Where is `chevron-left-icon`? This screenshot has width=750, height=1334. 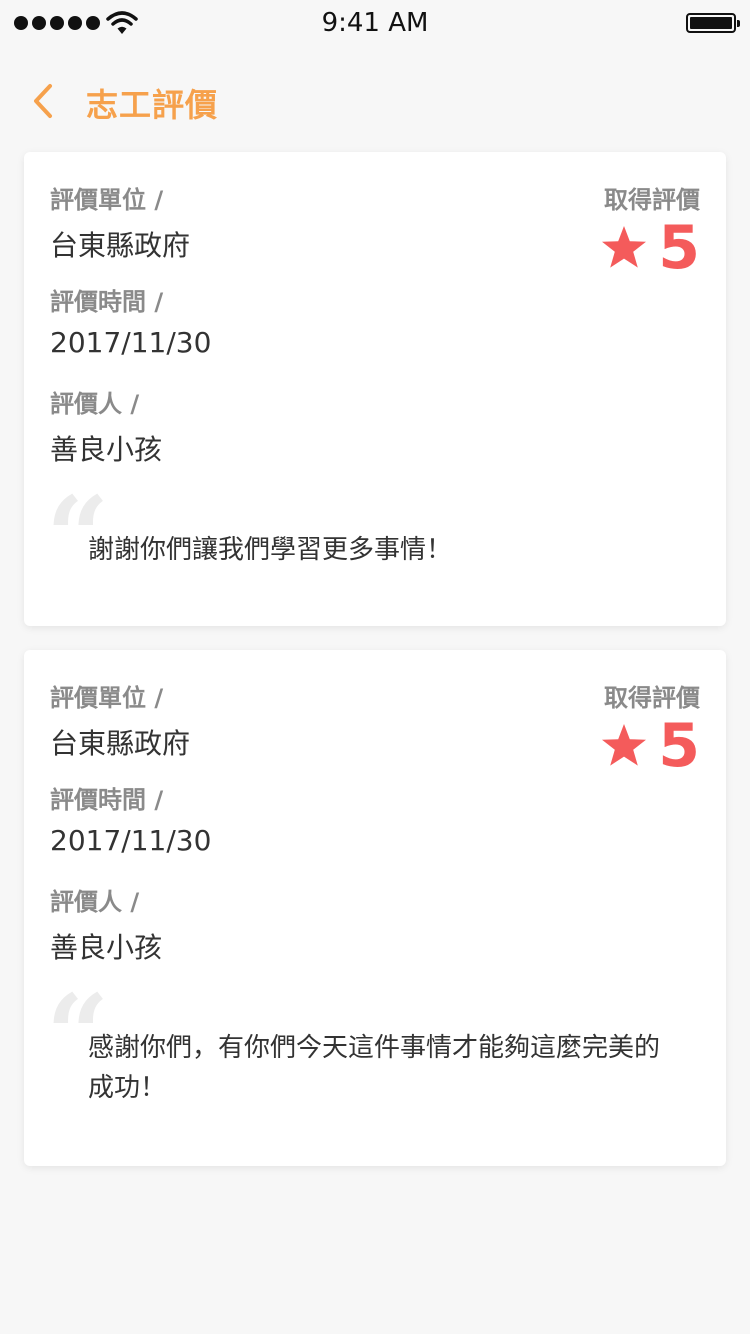 chevron-left-icon is located at coordinates (44, 101).